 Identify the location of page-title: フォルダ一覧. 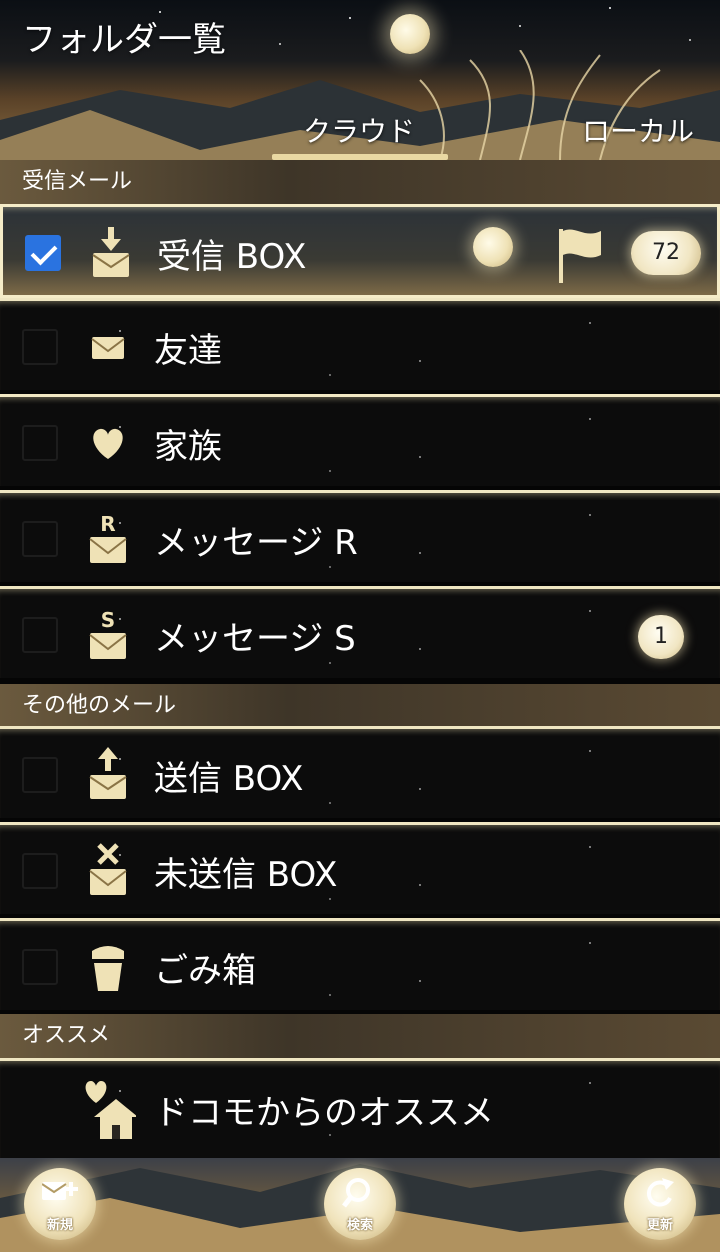
(124, 40).